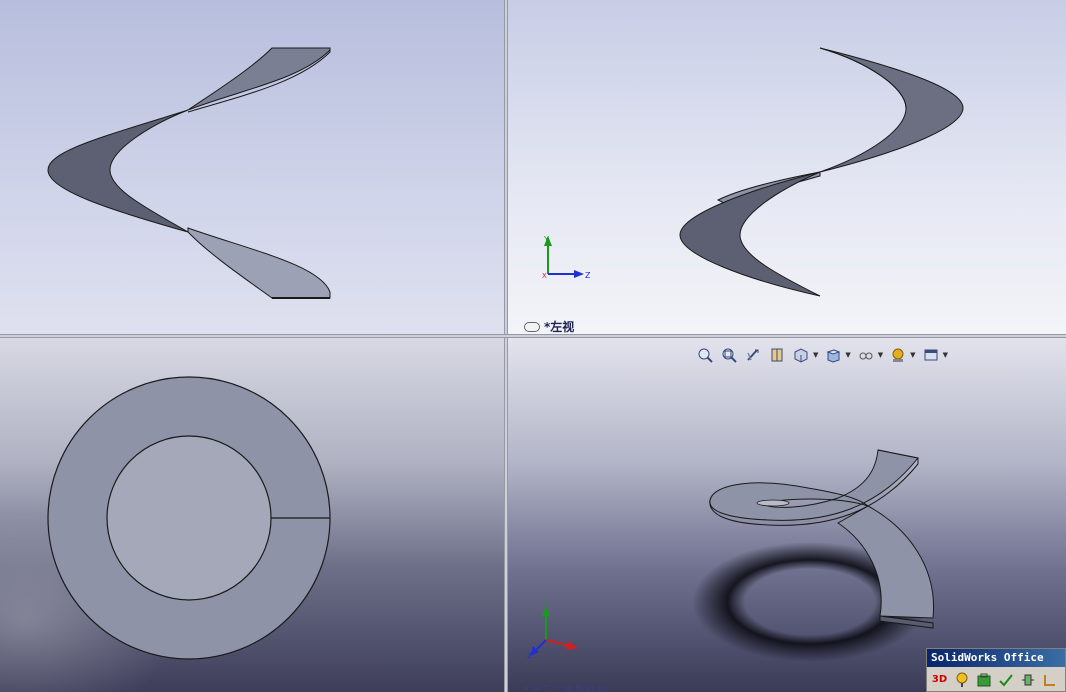 This screenshot has width=1066, height=692. What do you see at coordinates (532, 326) in the screenshot?
I see `link-views-icon` at bounding box center [532, 326].